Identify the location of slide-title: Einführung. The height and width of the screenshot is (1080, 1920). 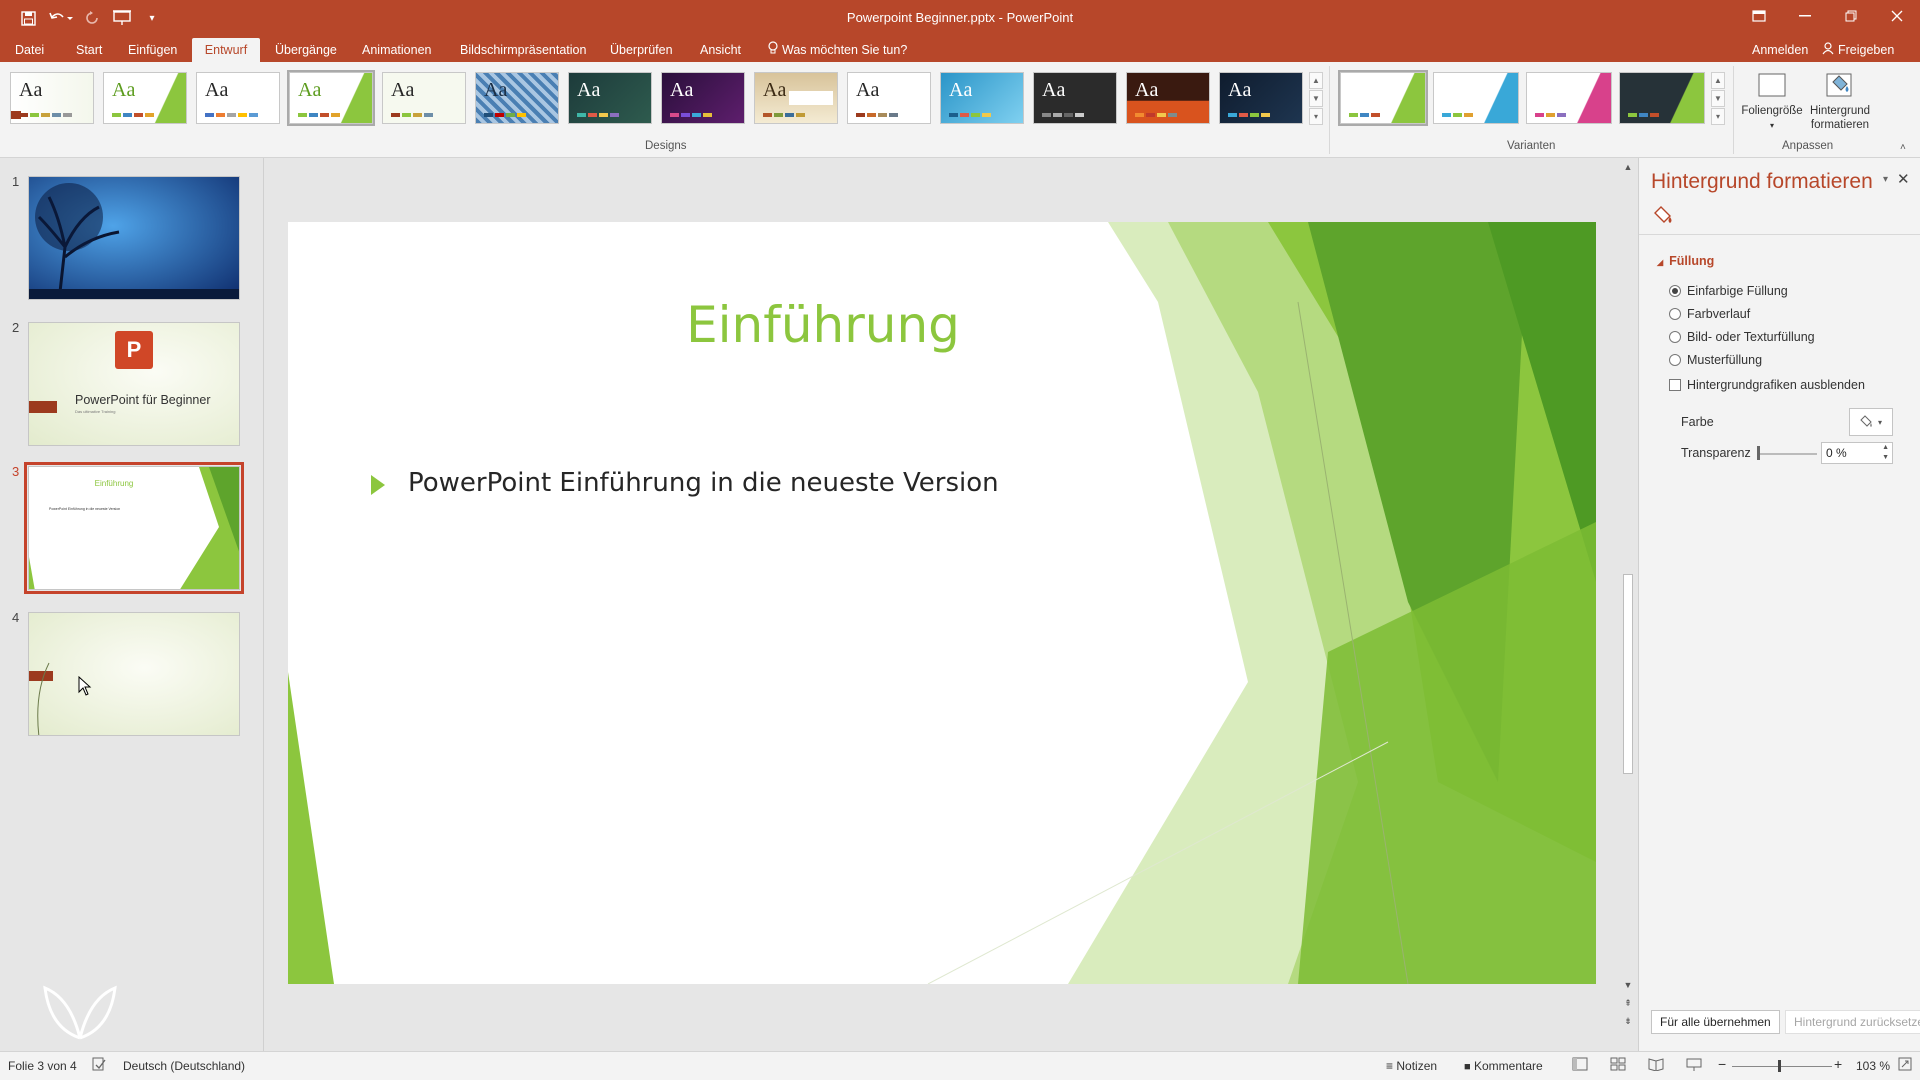
(823, 325).